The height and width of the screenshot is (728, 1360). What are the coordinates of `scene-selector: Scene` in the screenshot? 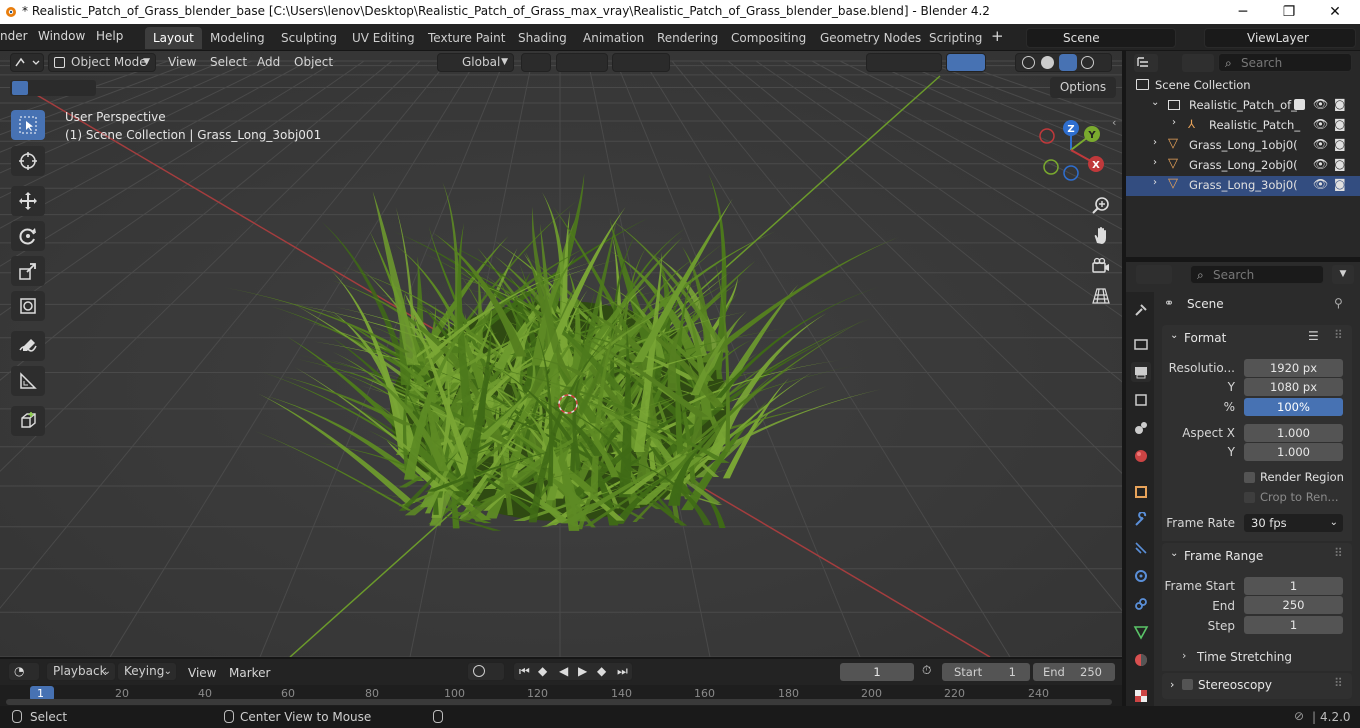 It's located at (1101, 38).